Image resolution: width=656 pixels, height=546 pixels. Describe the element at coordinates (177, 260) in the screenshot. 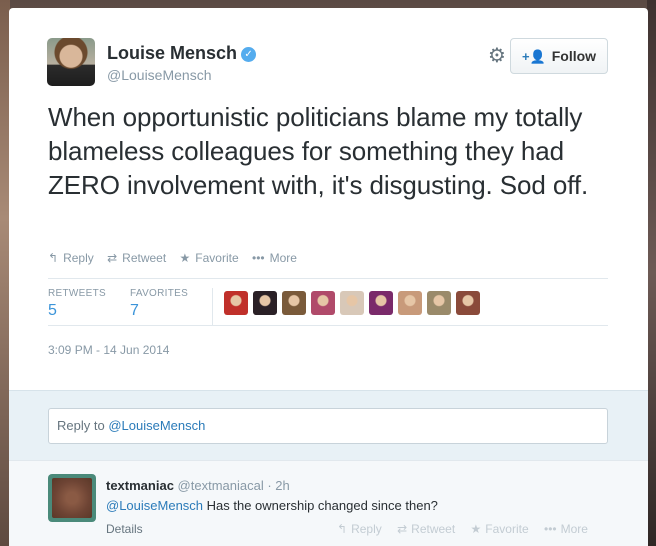

I see `tweet-actions: ↰ Reply ⇄ Retweet ★ Favorite ••• More` at that location.